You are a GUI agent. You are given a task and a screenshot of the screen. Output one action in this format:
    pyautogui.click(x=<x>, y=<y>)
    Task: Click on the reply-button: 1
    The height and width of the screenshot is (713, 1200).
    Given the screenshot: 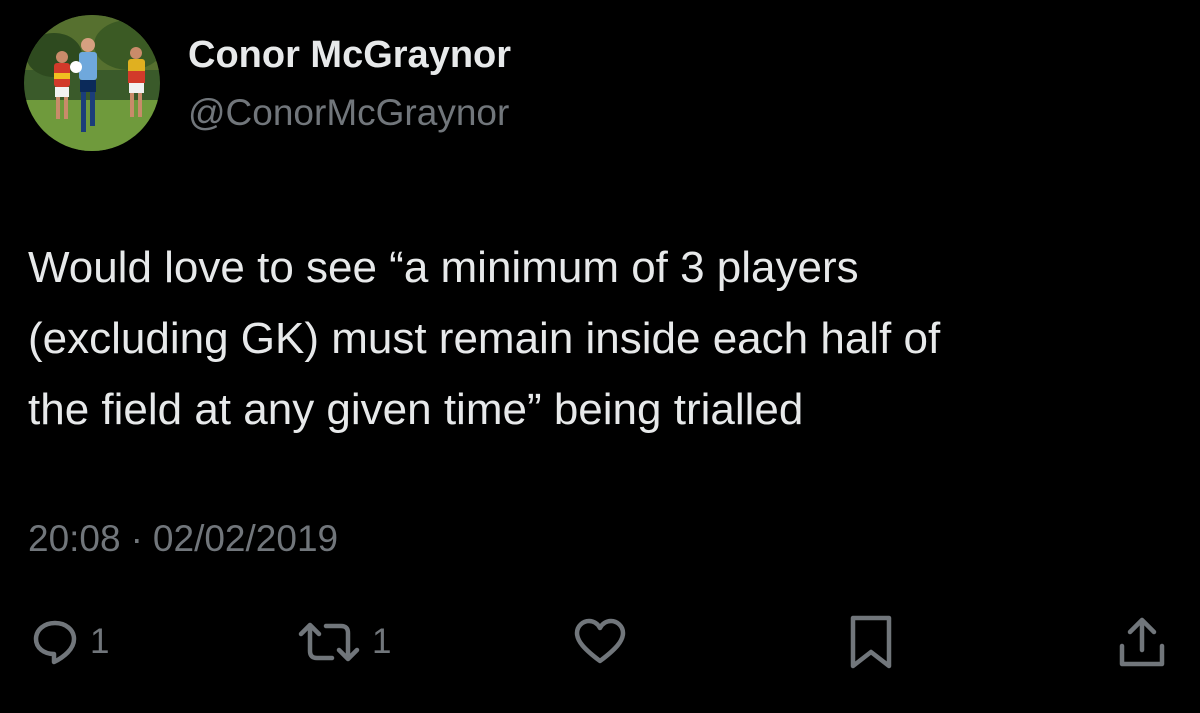 What is the action you would take?
    pyautogui.click(x=69, y=642)
    